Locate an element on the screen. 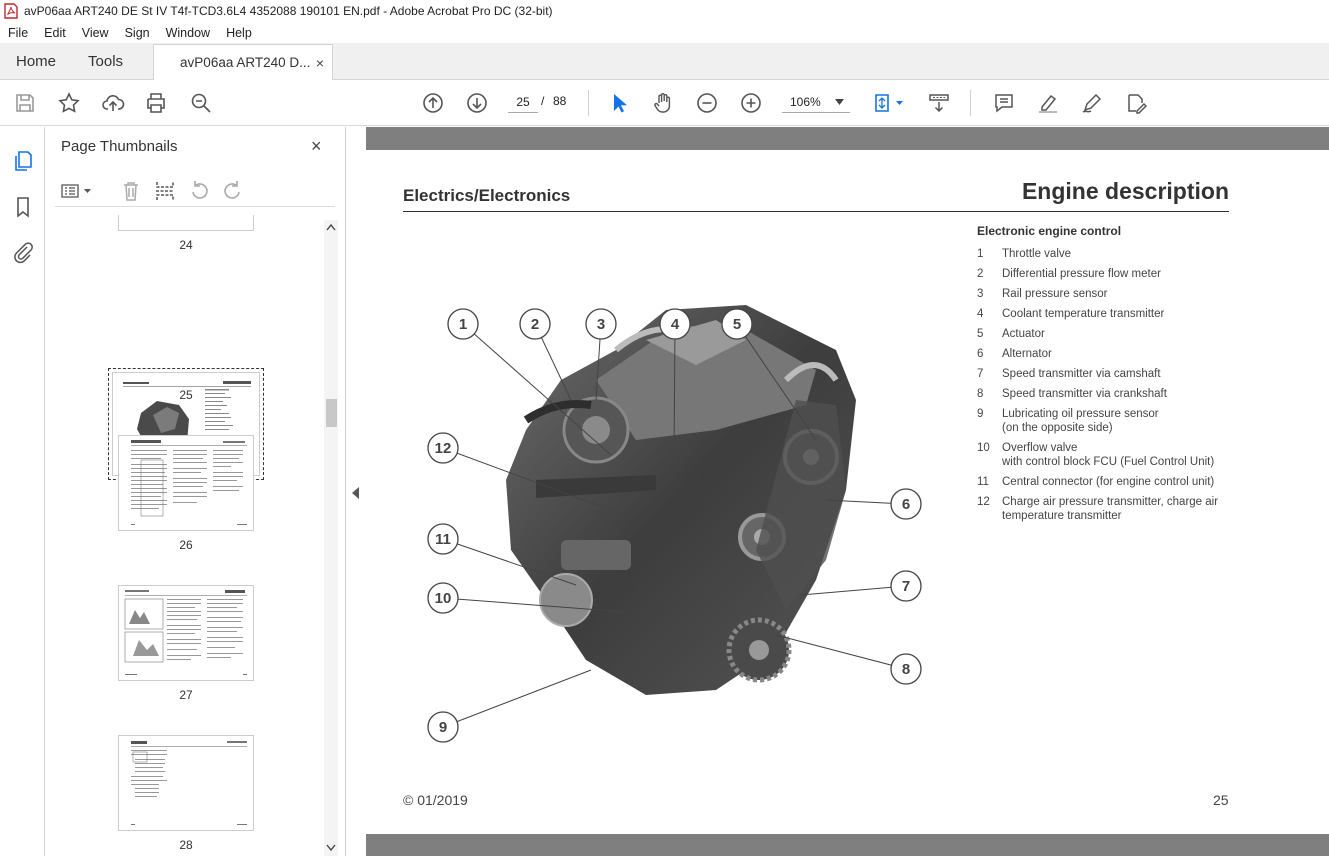  svg-text: 11 is located at coordinates (443, 539).